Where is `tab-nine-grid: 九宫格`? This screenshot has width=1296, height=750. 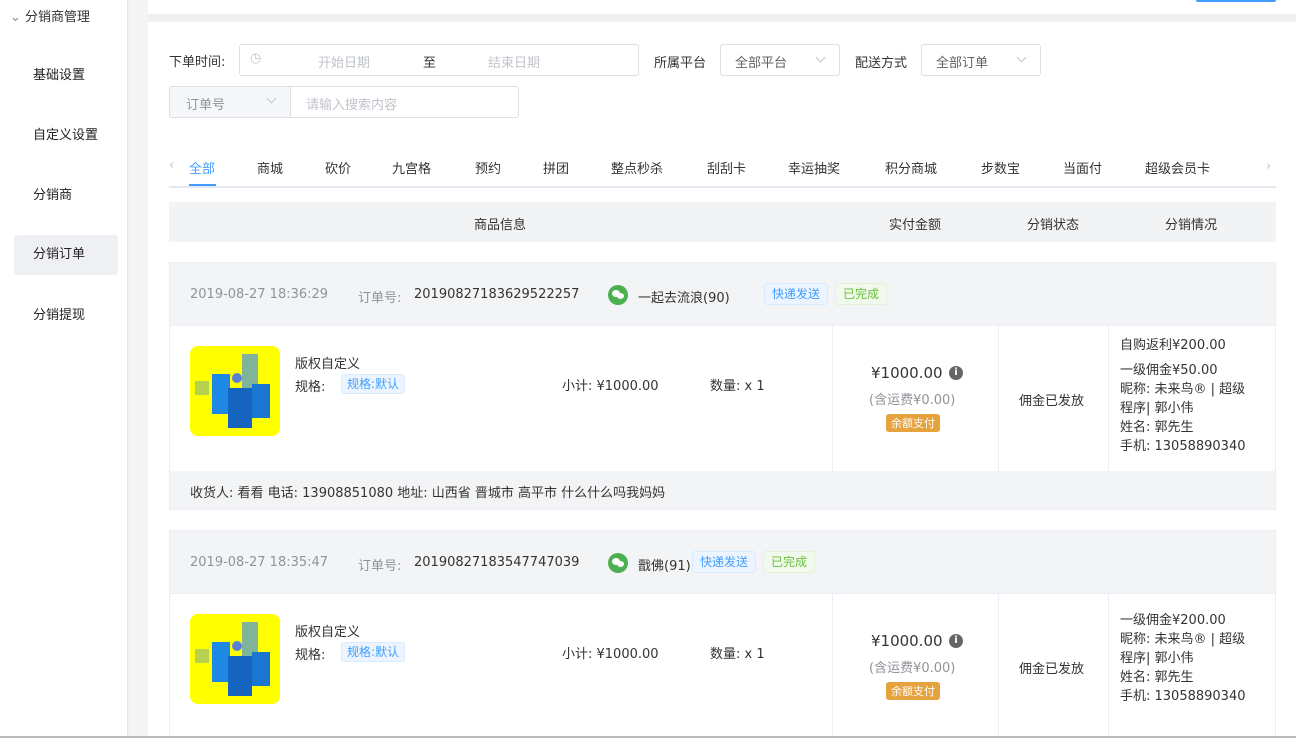 tab-nine-grid: 九宫格 is located at coordinates (411, 167).